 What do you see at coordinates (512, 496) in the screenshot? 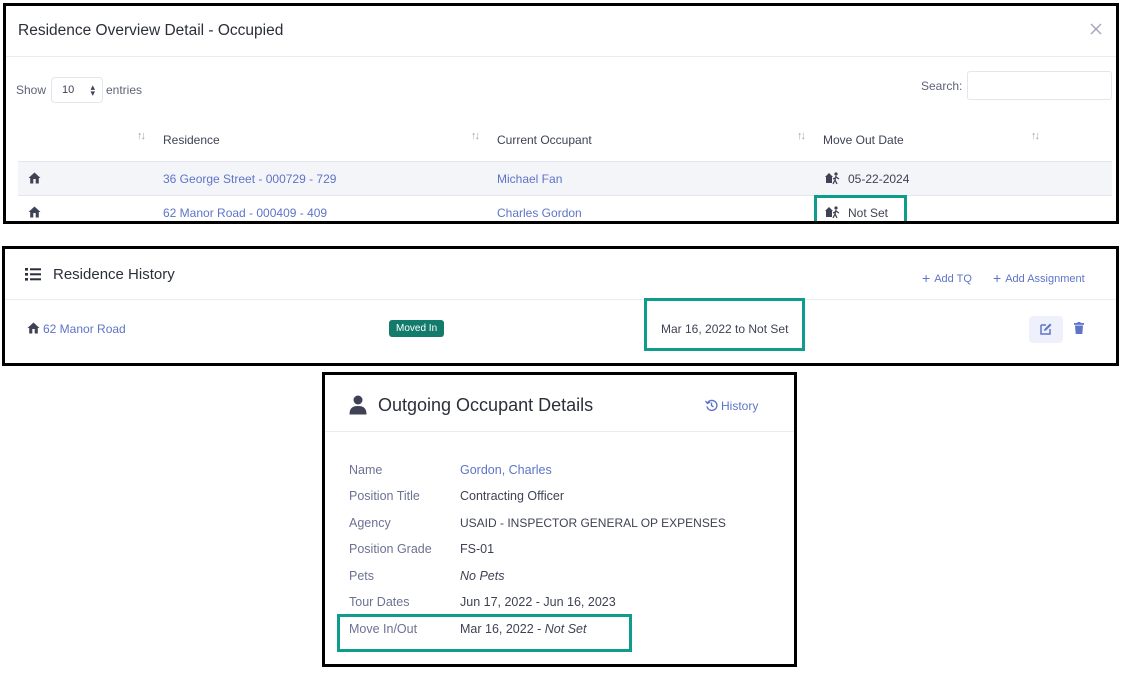
I see `position-title-value: Contracting Officer` at bounding box center [512, 496].